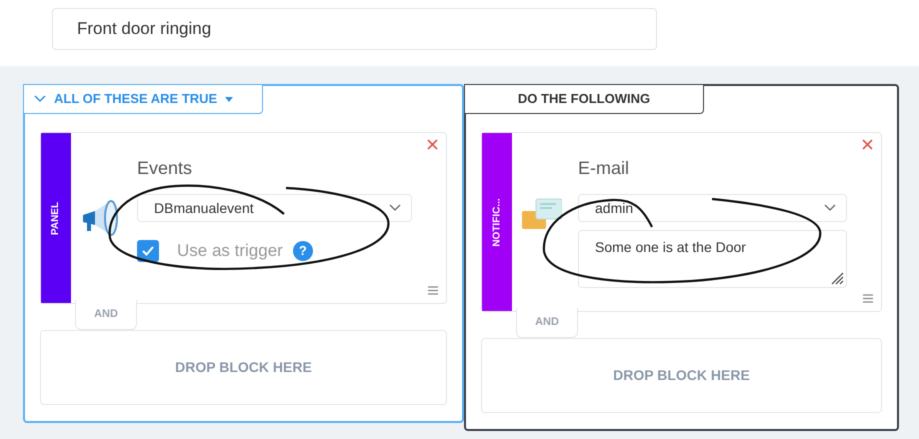  I want to click on block-title: Events, so click(165, 168).